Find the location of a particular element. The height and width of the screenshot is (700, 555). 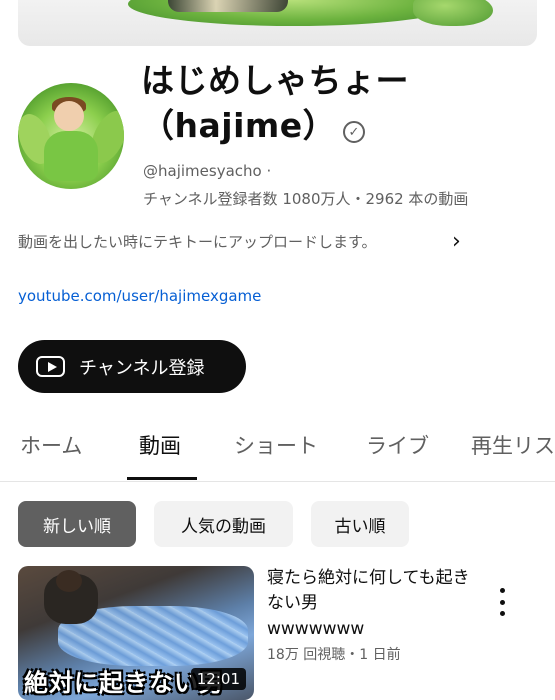

more-vert-icon is located at coordinates (502, 602).